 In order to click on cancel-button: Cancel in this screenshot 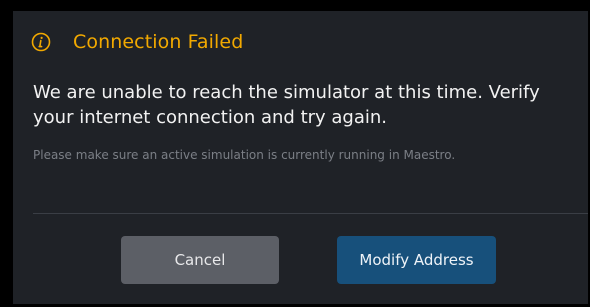, I will do `click(200, 260)`.